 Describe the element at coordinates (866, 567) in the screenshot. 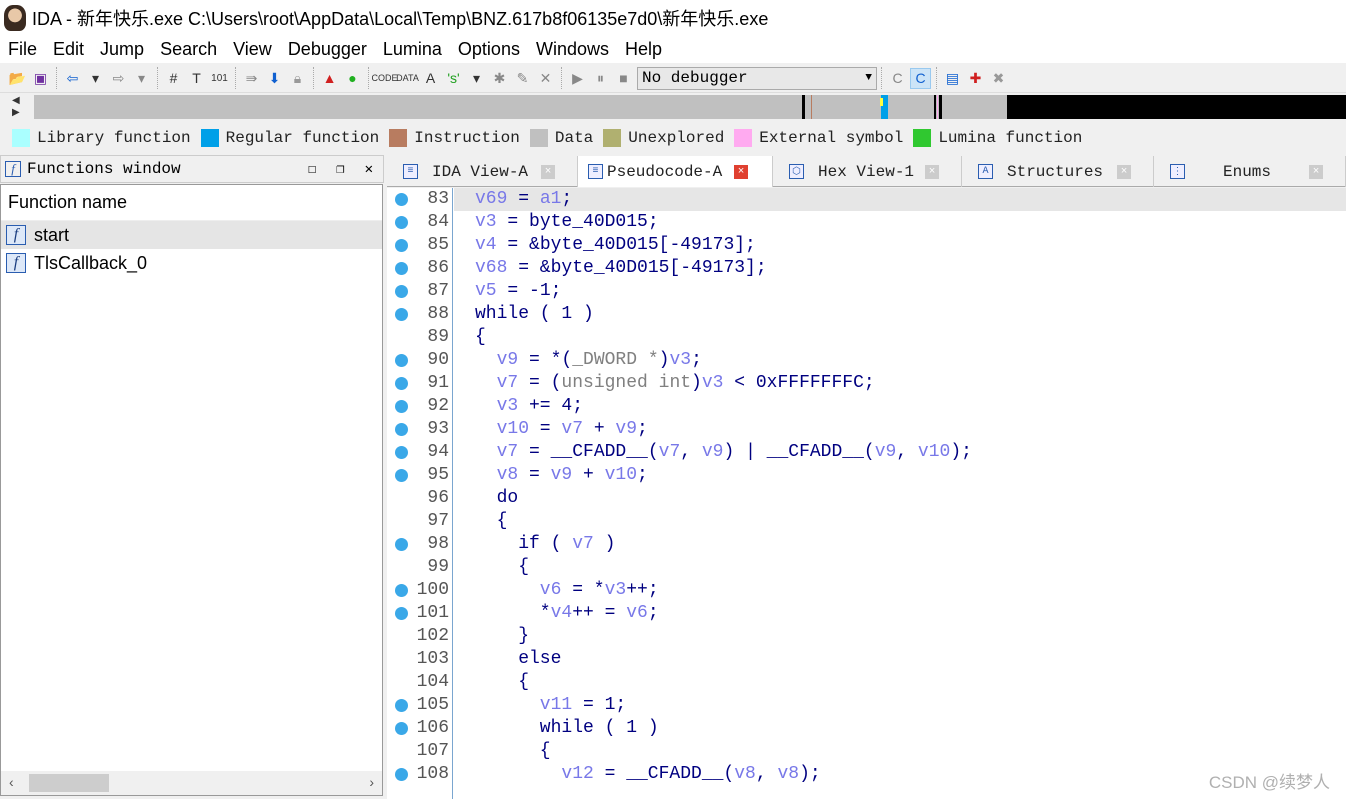

I see `code-line: 99 {` at that location.